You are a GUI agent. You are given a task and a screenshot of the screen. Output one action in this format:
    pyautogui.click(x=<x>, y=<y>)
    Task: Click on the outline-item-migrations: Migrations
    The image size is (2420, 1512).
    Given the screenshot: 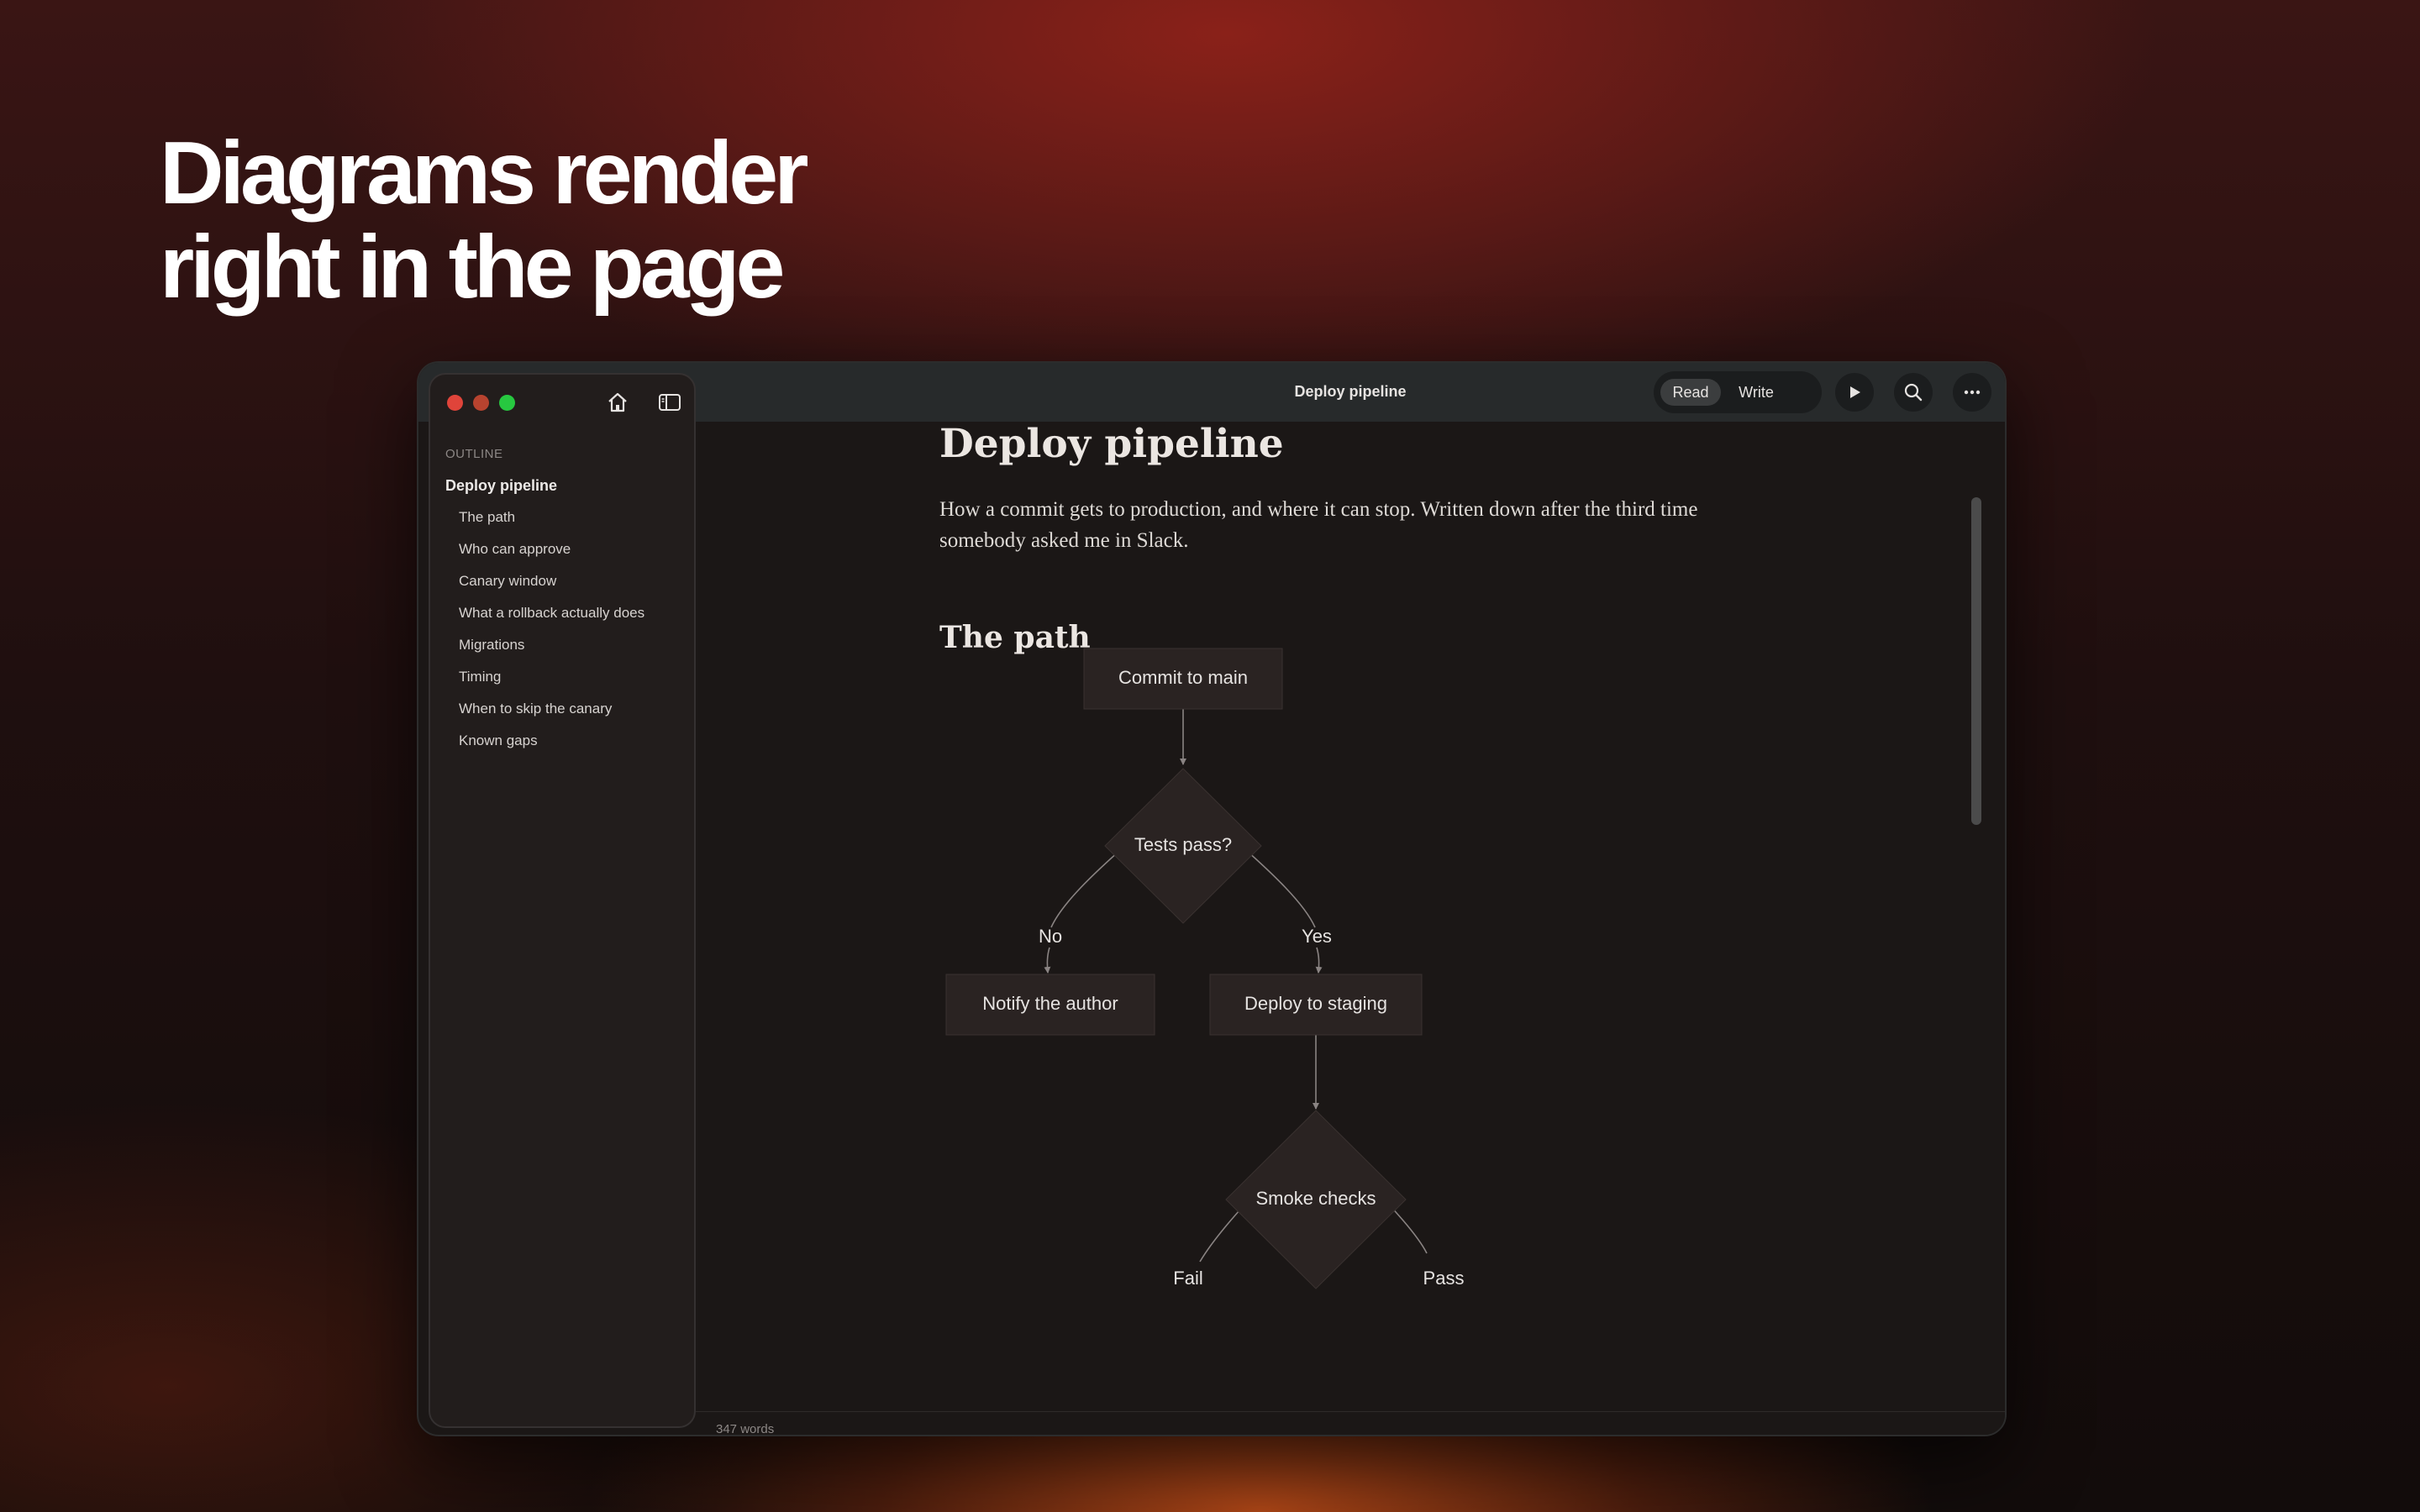 What is the action you would take?
    pyautogui.click(x=544, y=653)
    